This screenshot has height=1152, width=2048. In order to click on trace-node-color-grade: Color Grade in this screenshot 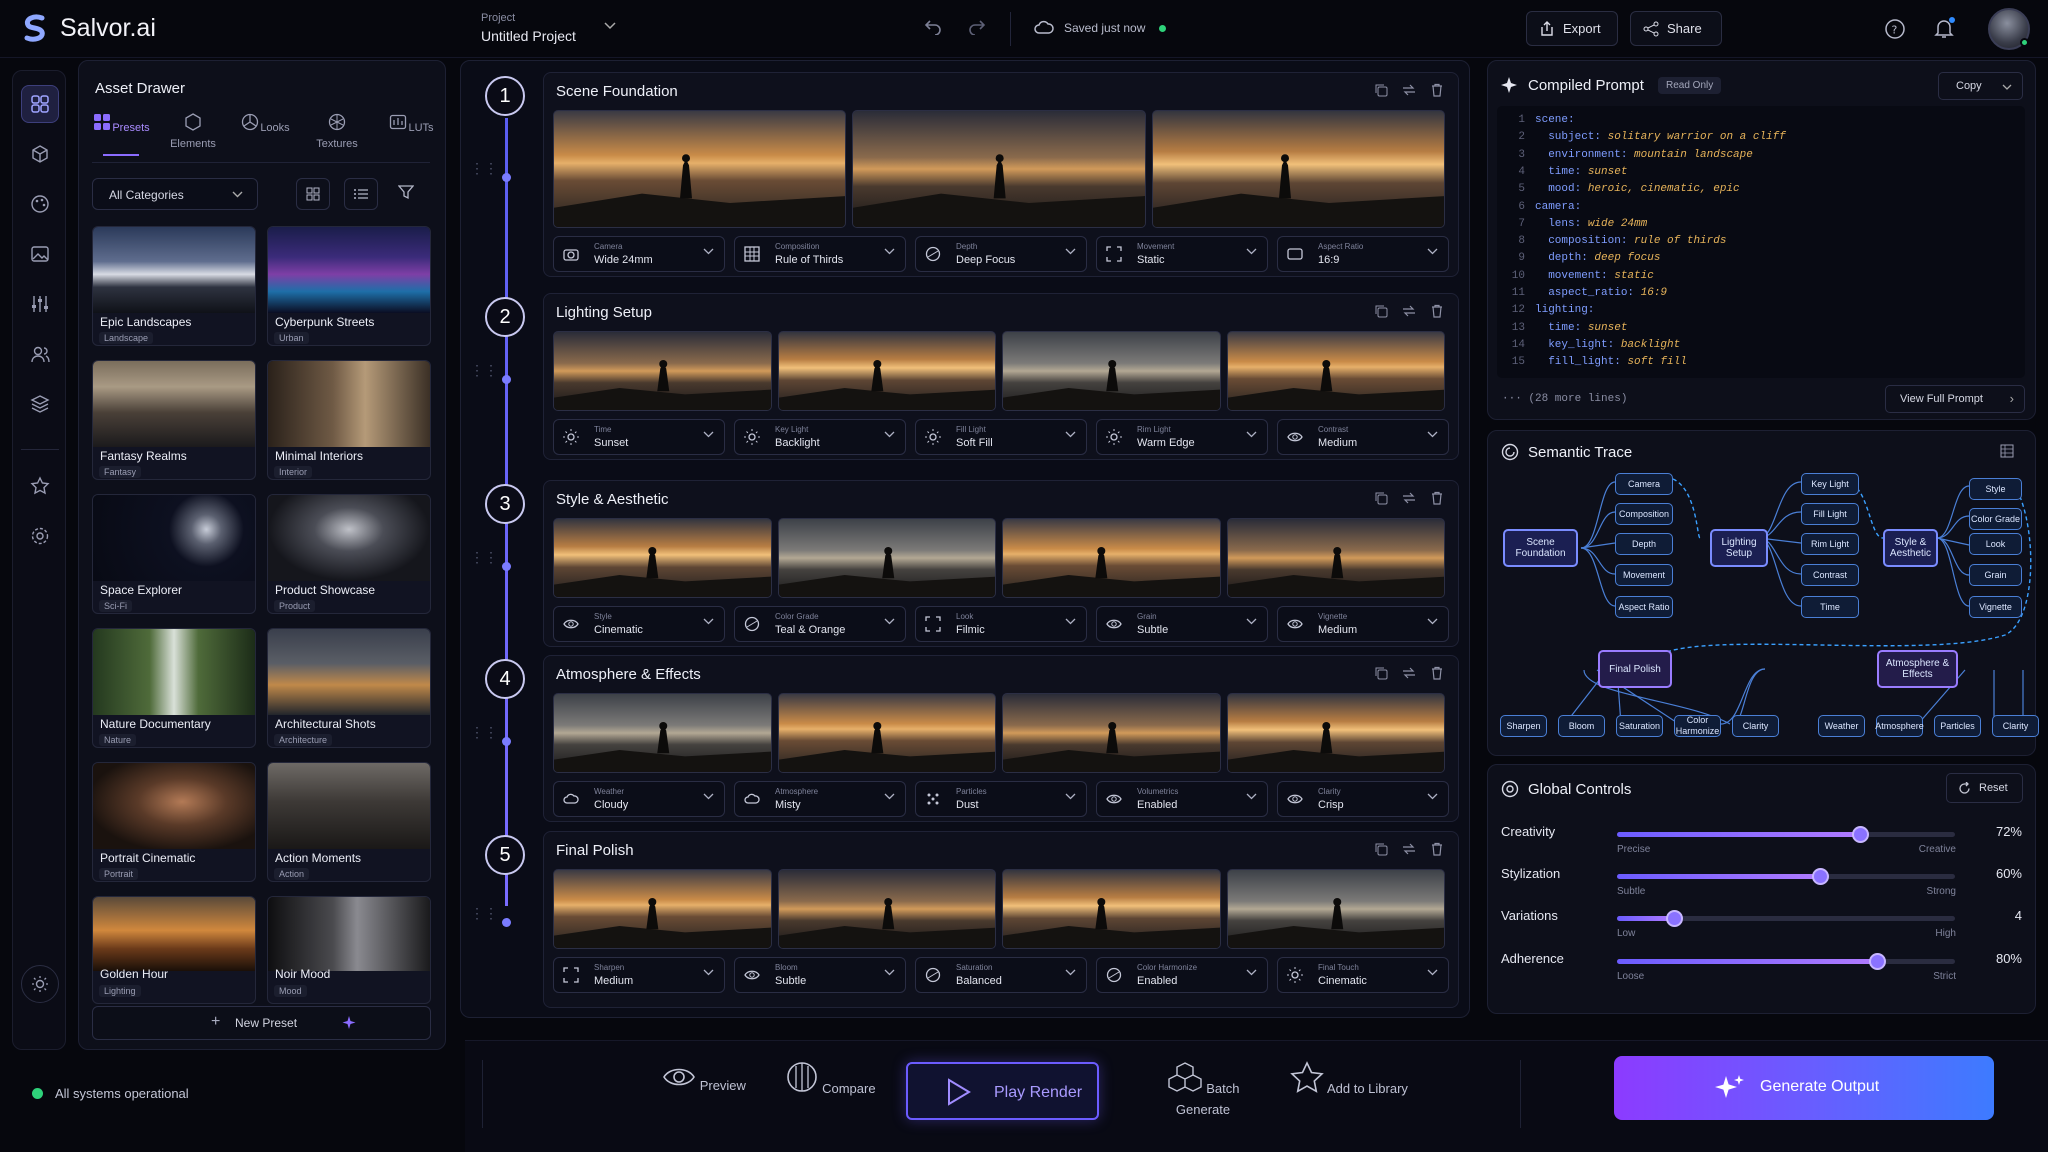, I will do `click(1995, 519)`.